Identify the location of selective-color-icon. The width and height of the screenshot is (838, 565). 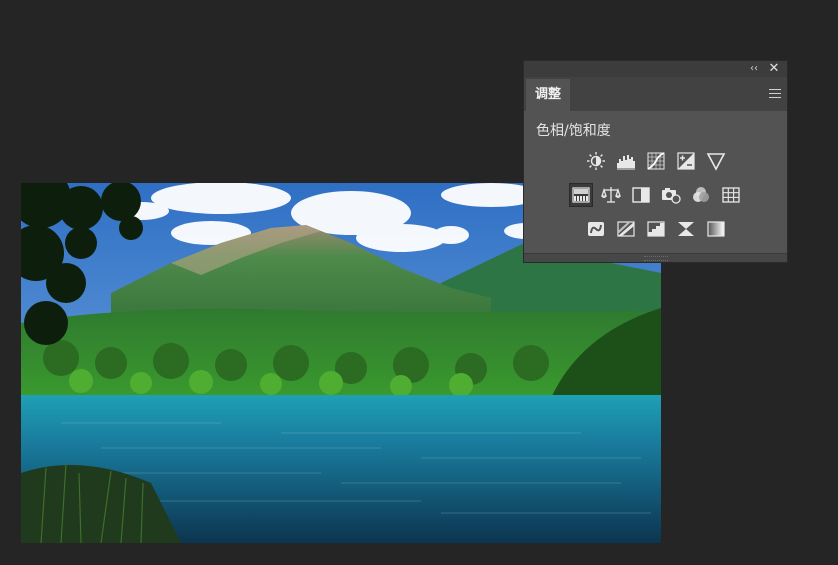
(686, 229).